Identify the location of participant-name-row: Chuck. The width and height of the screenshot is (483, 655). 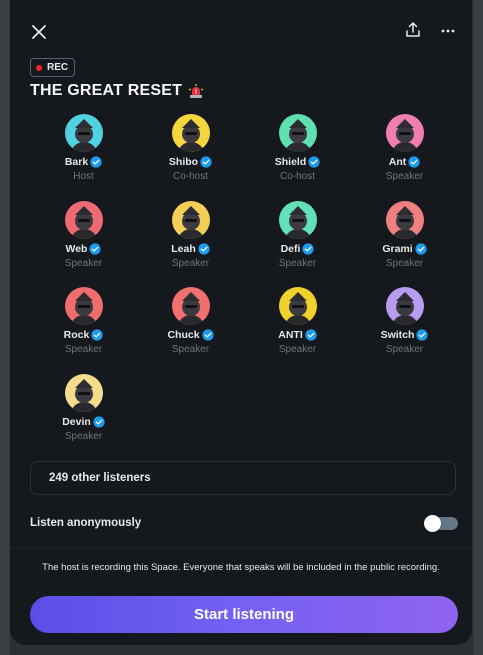
(190, 335).